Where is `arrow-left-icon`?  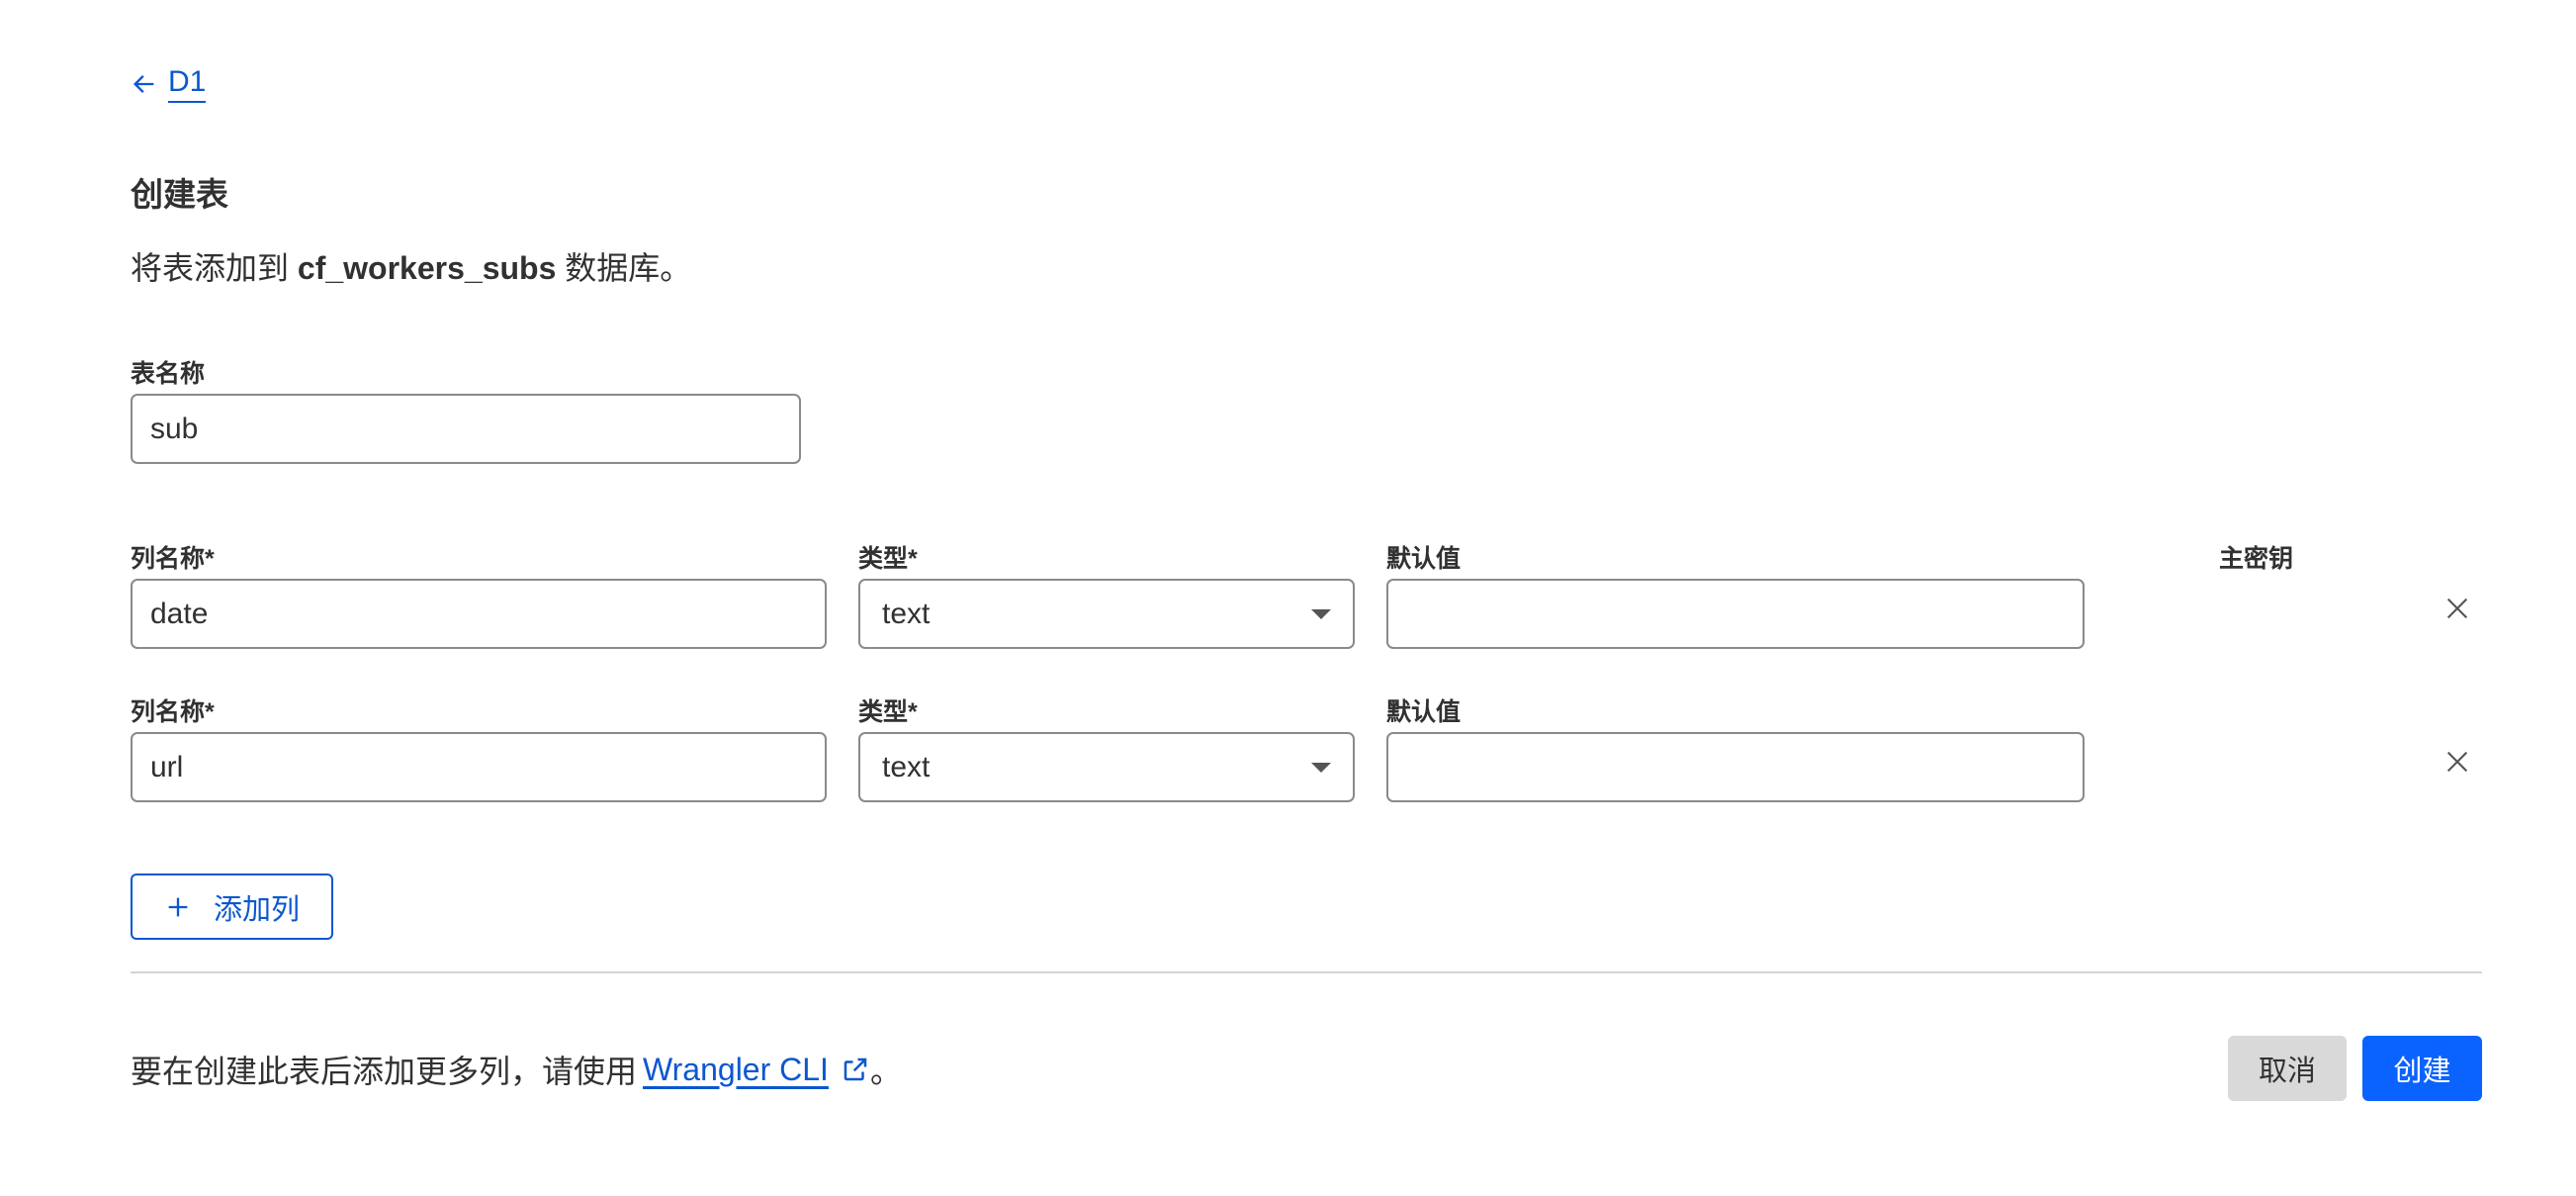
arrow-left-icon is located at coordinates (143, 84).